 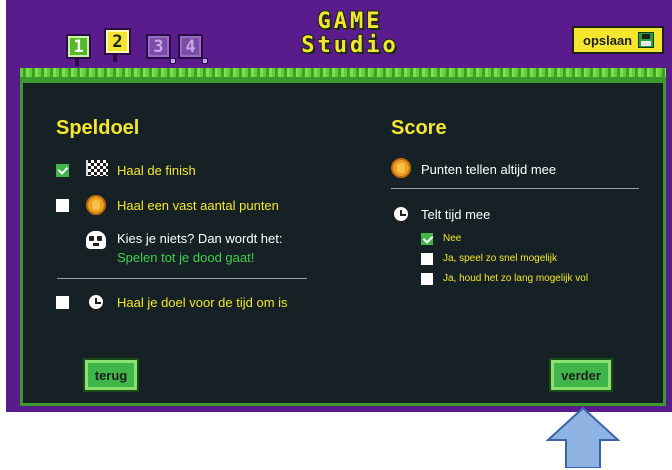 I want to click on goal-time-label: Haal je doel voor de tijd om is, so click(x=202, y=302).